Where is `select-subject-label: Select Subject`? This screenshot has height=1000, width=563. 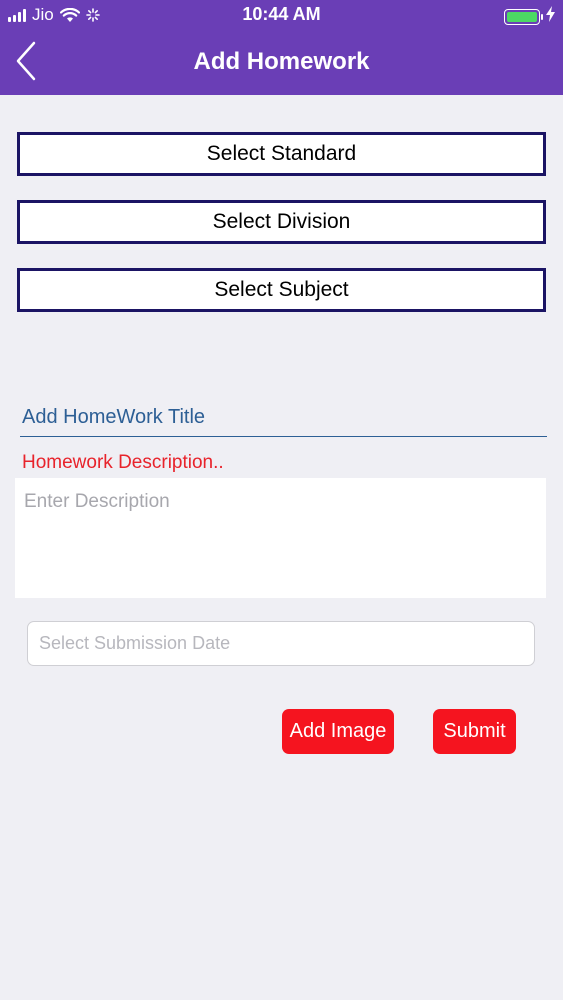
select-subject-label: Select Subject is located at coordinates (281, 289).